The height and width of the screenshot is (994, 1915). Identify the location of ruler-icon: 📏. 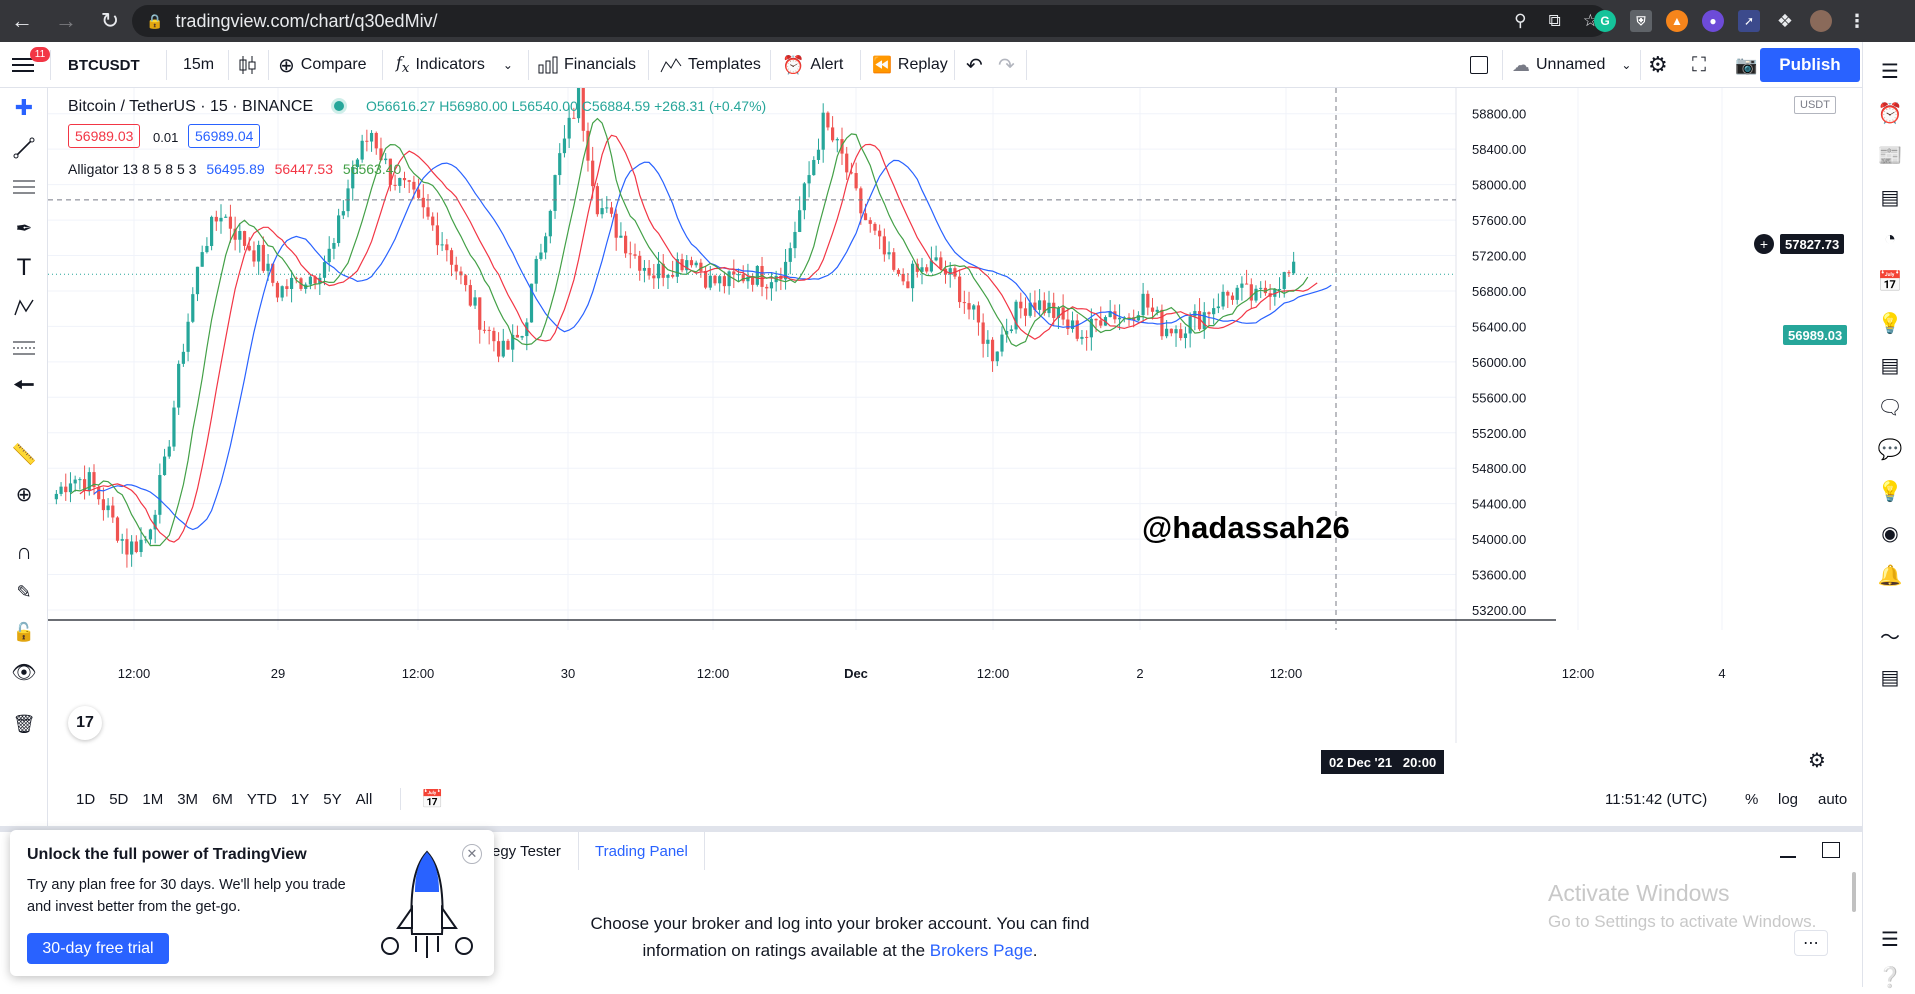
(24, 454).